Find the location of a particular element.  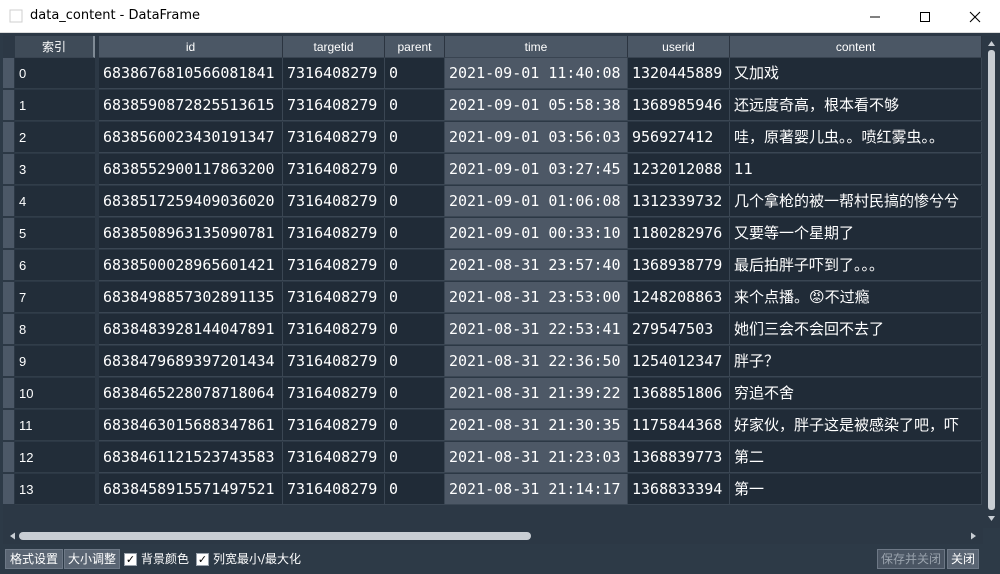

cell-time: 2021-09-01 03:56:03 is located at coordinates (536, 137).